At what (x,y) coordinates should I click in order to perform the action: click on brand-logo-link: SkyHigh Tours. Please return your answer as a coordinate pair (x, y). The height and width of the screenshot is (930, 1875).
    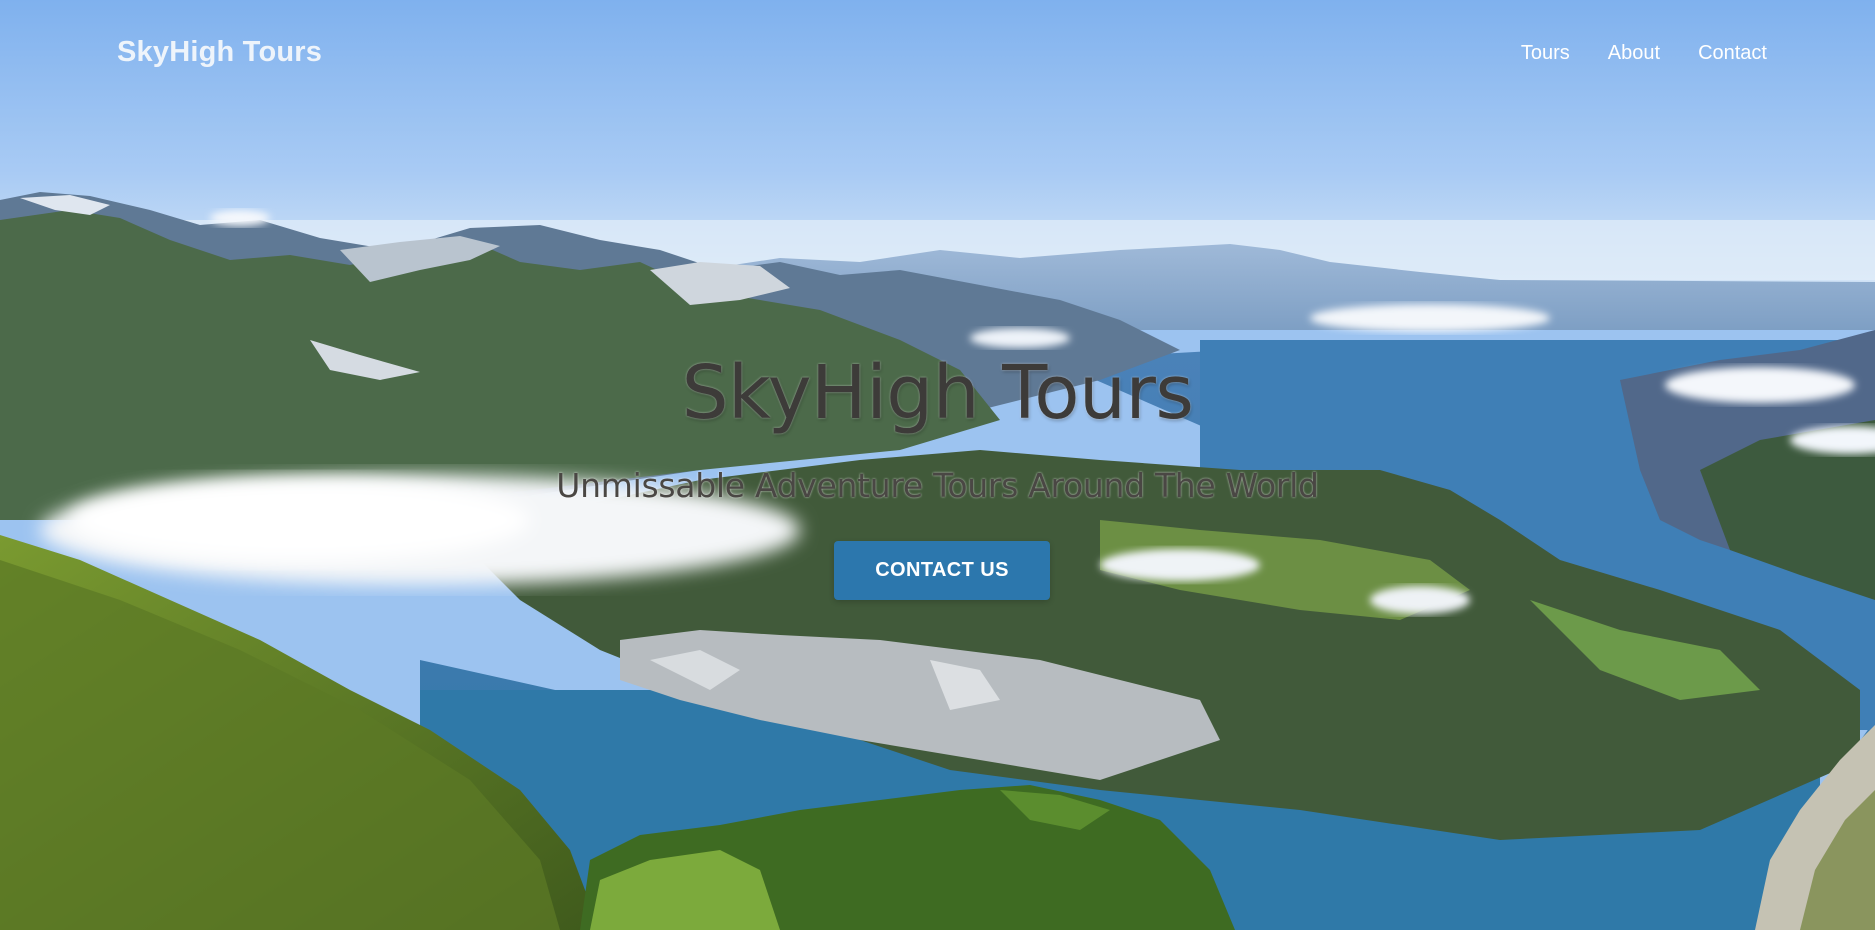
    Looking at the image, I should click on (219, 52).